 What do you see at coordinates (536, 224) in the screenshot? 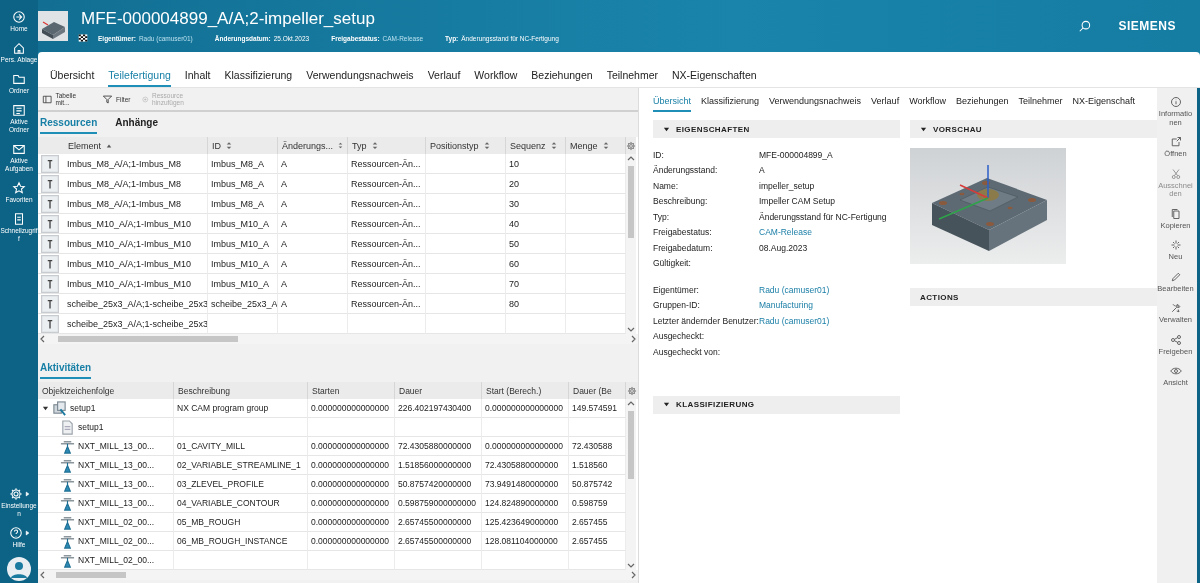
I see `table-cell: 40` at bounding box center [536, 224].